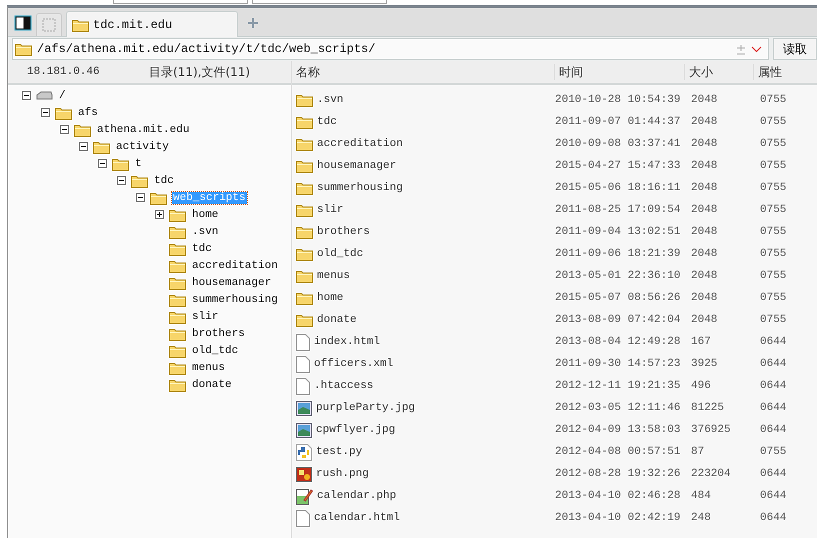  What do you see at coordinates (142, 146) in the screenshot?
I see `tree-item: activity` at bounding box center [142, 146].